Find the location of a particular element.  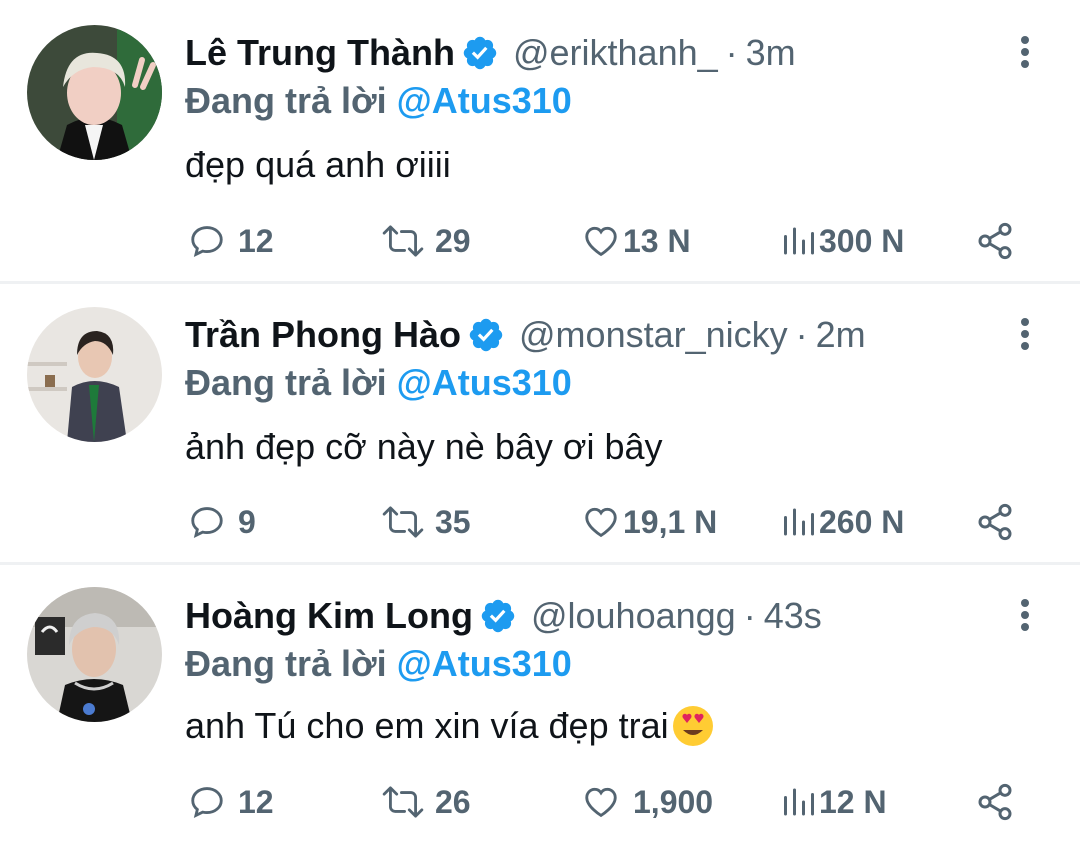

like-button: 1,900 is located at coordinates (647, 802).